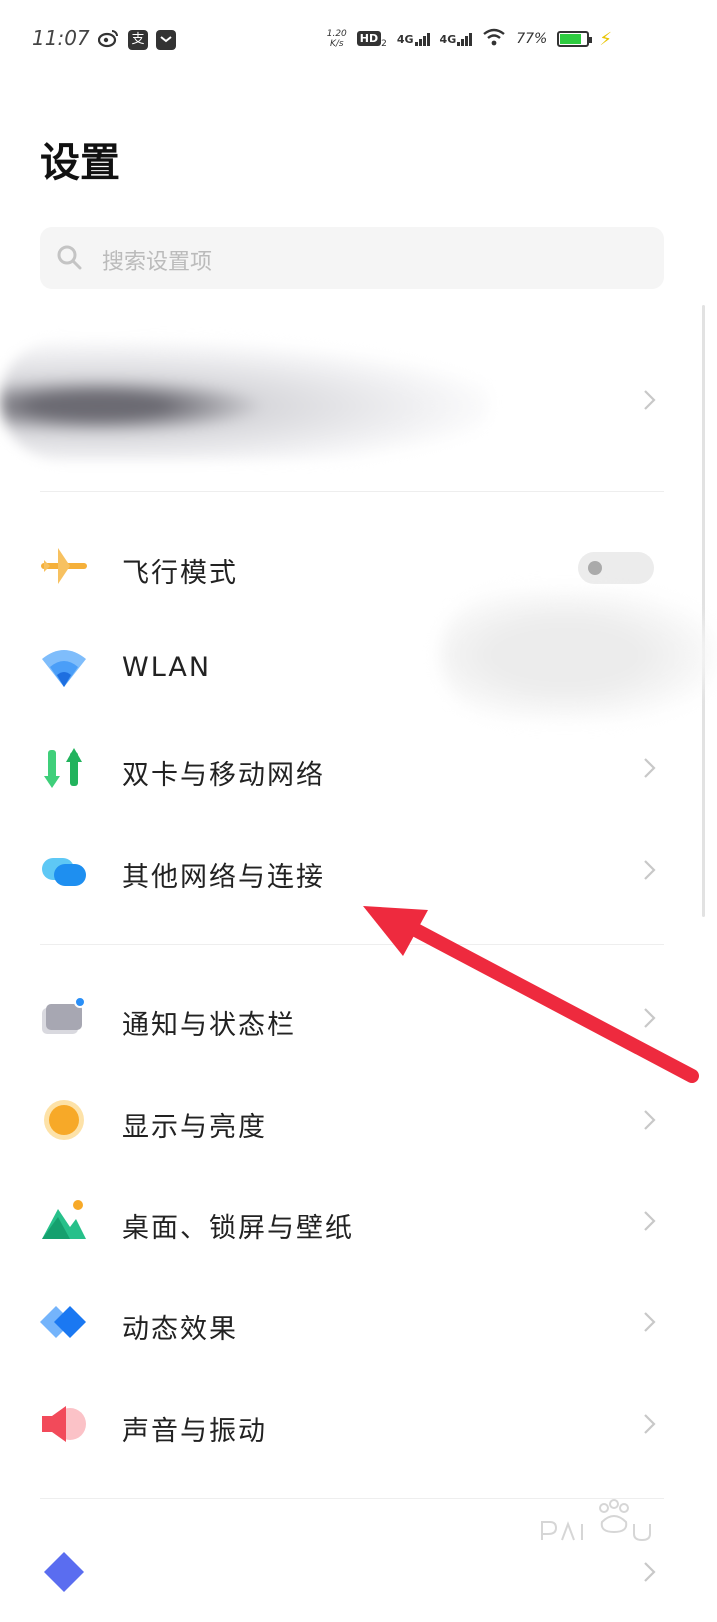 The height and width of the screenshot is (1622, 717). Describe the element at coordinates (223, 877) in the screenshot. I see `setting-label: 其他网络与连接` at that location.